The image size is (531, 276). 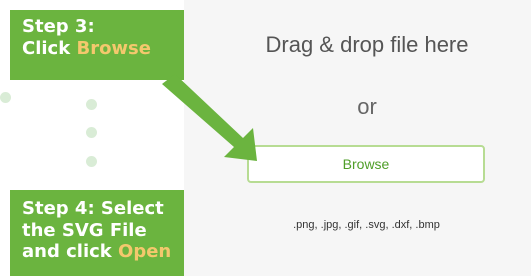 I want to click on step-3-instruction: Click Browse, so click(x=97, y=49).